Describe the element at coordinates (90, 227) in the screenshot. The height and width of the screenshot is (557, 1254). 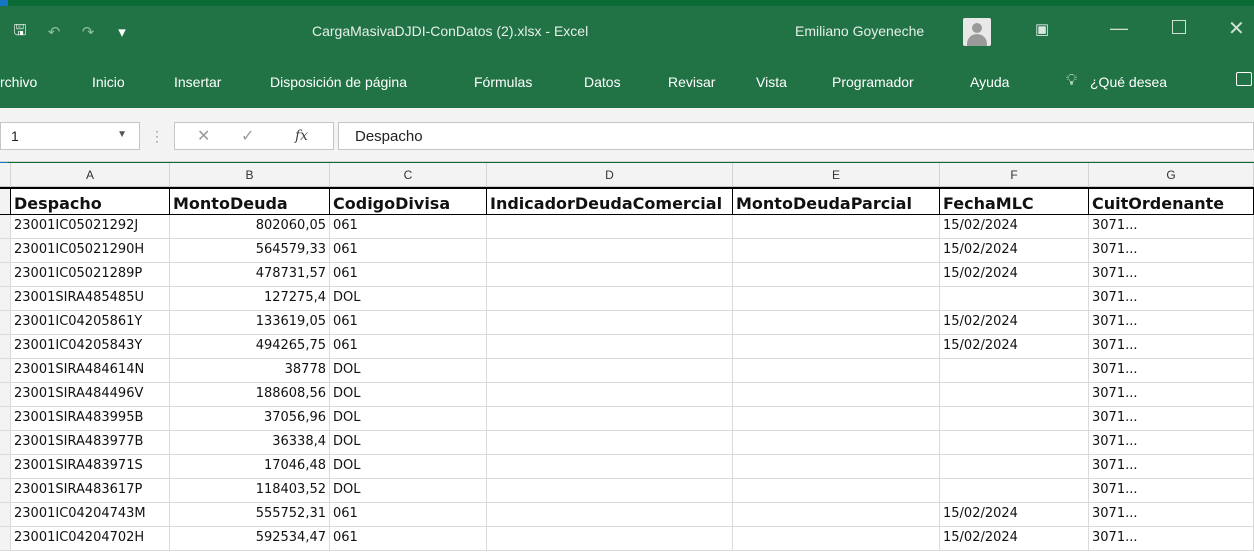
I see `table-cell: 23001IC05021292J` at that location.